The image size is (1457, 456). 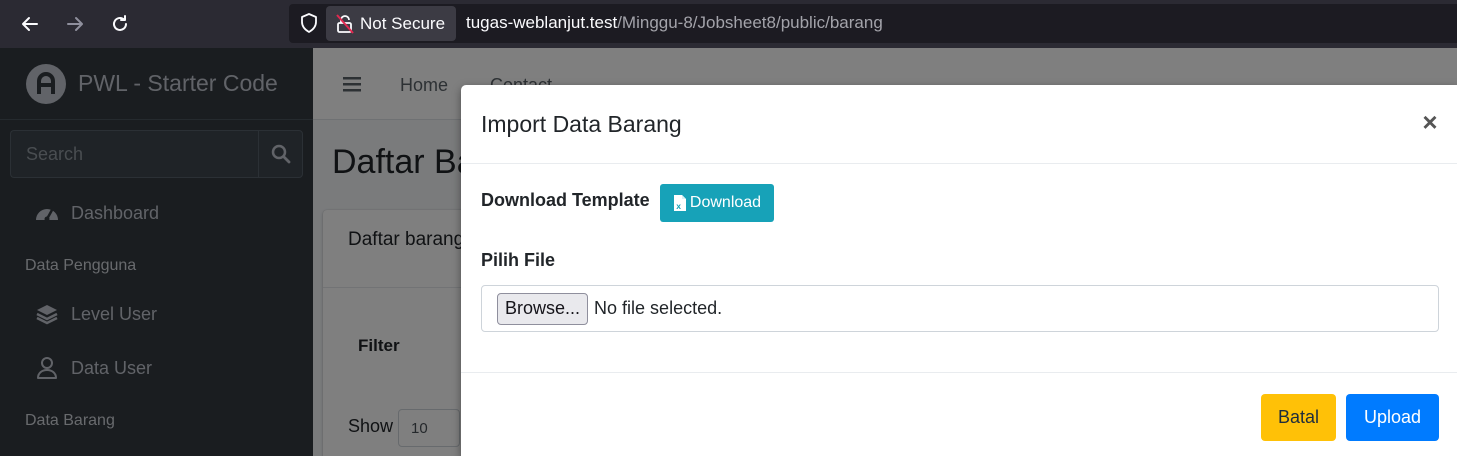 I want to click on modal-header: Import Data Barang ×, so click(x=959, y=124).